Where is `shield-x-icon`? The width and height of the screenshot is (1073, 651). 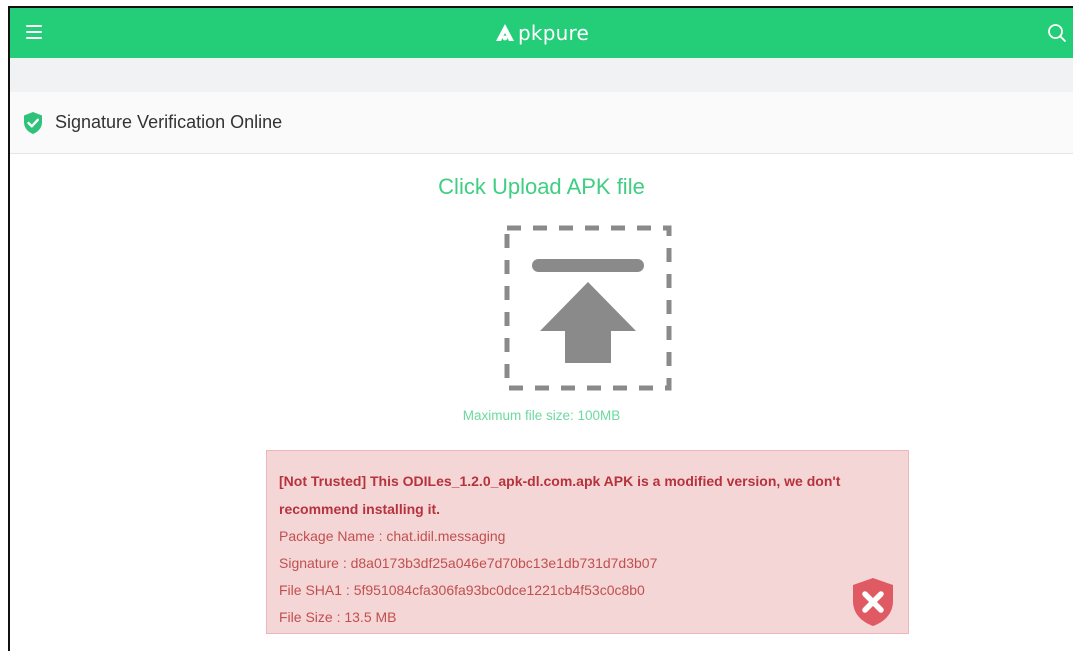 shield-x-icon is located at coordinates (873, 602).